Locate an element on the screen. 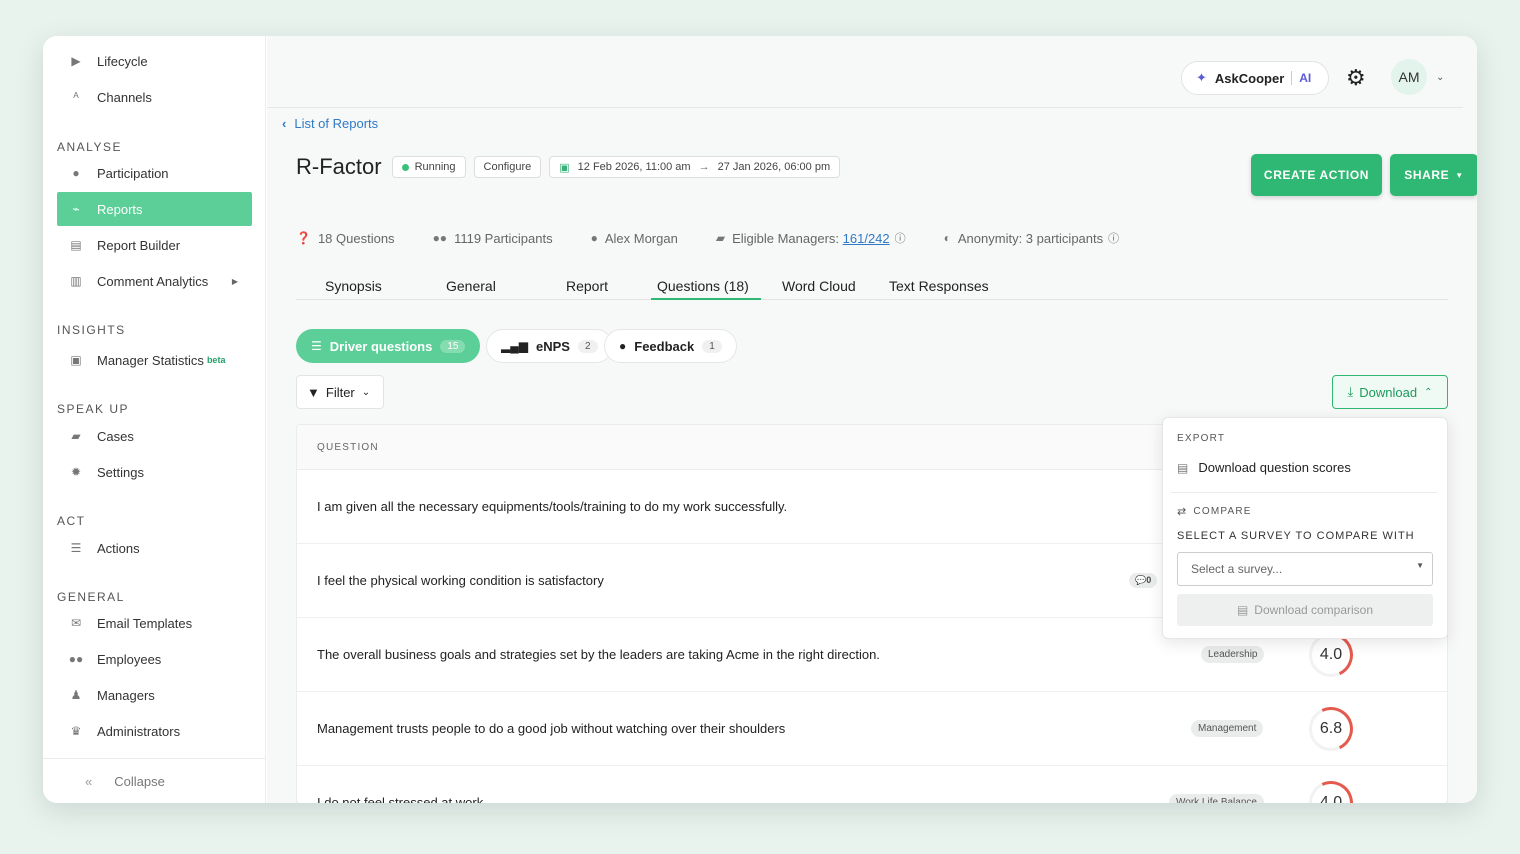 This screenshot has width=1520, height=854. sidebar-item-settings: ✹ Settings is located at coordinates (154, 472).